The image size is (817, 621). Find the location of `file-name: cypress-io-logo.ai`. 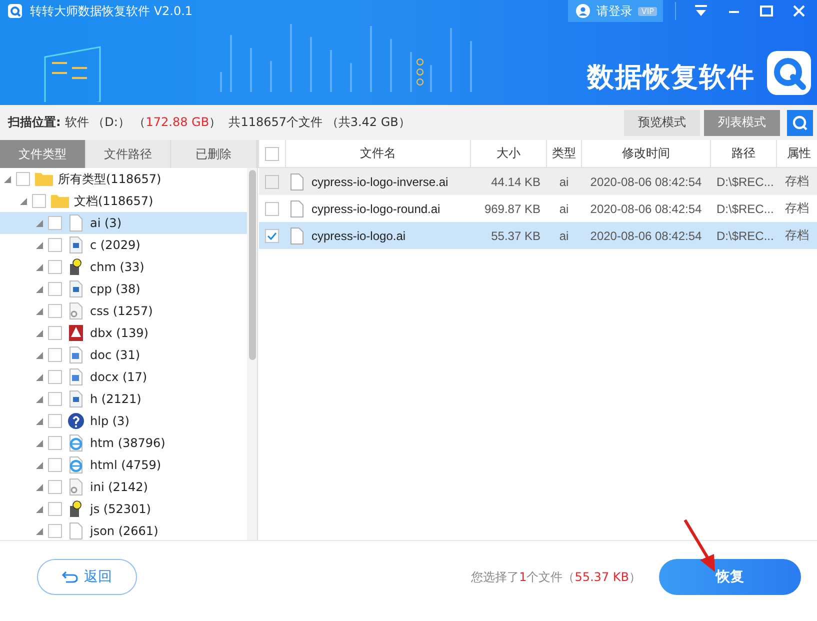

file-name: cypress-io-logo.ai is located at coordinates (359, 235).